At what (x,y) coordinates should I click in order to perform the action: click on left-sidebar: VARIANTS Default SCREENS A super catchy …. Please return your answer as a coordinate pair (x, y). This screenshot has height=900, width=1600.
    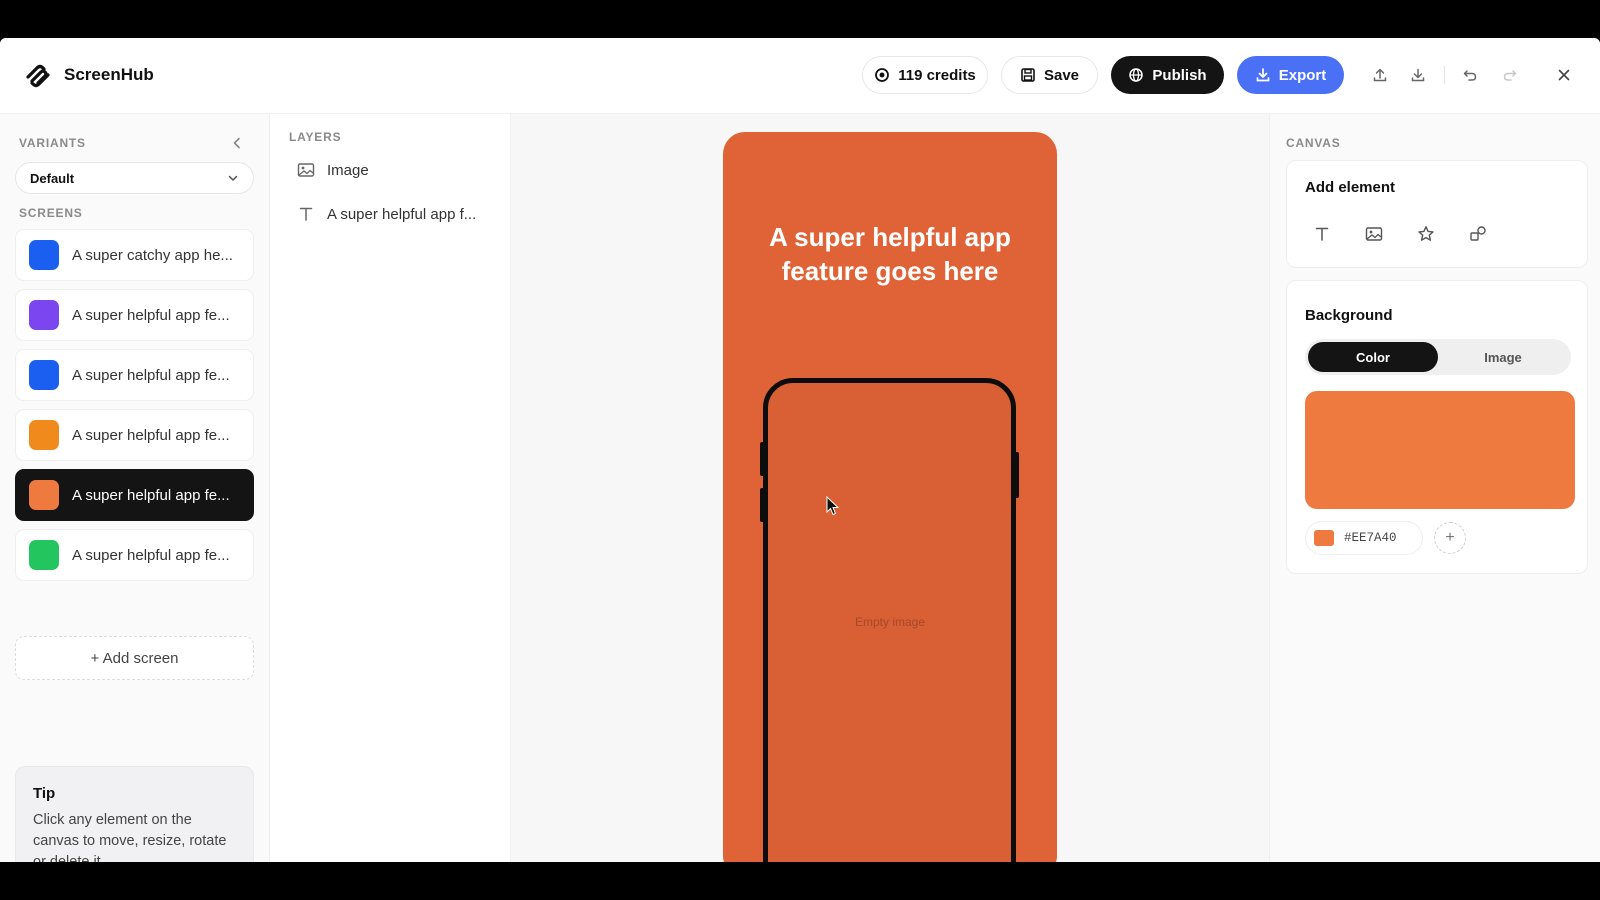
    Looking at the image, I should click on (135, 488).